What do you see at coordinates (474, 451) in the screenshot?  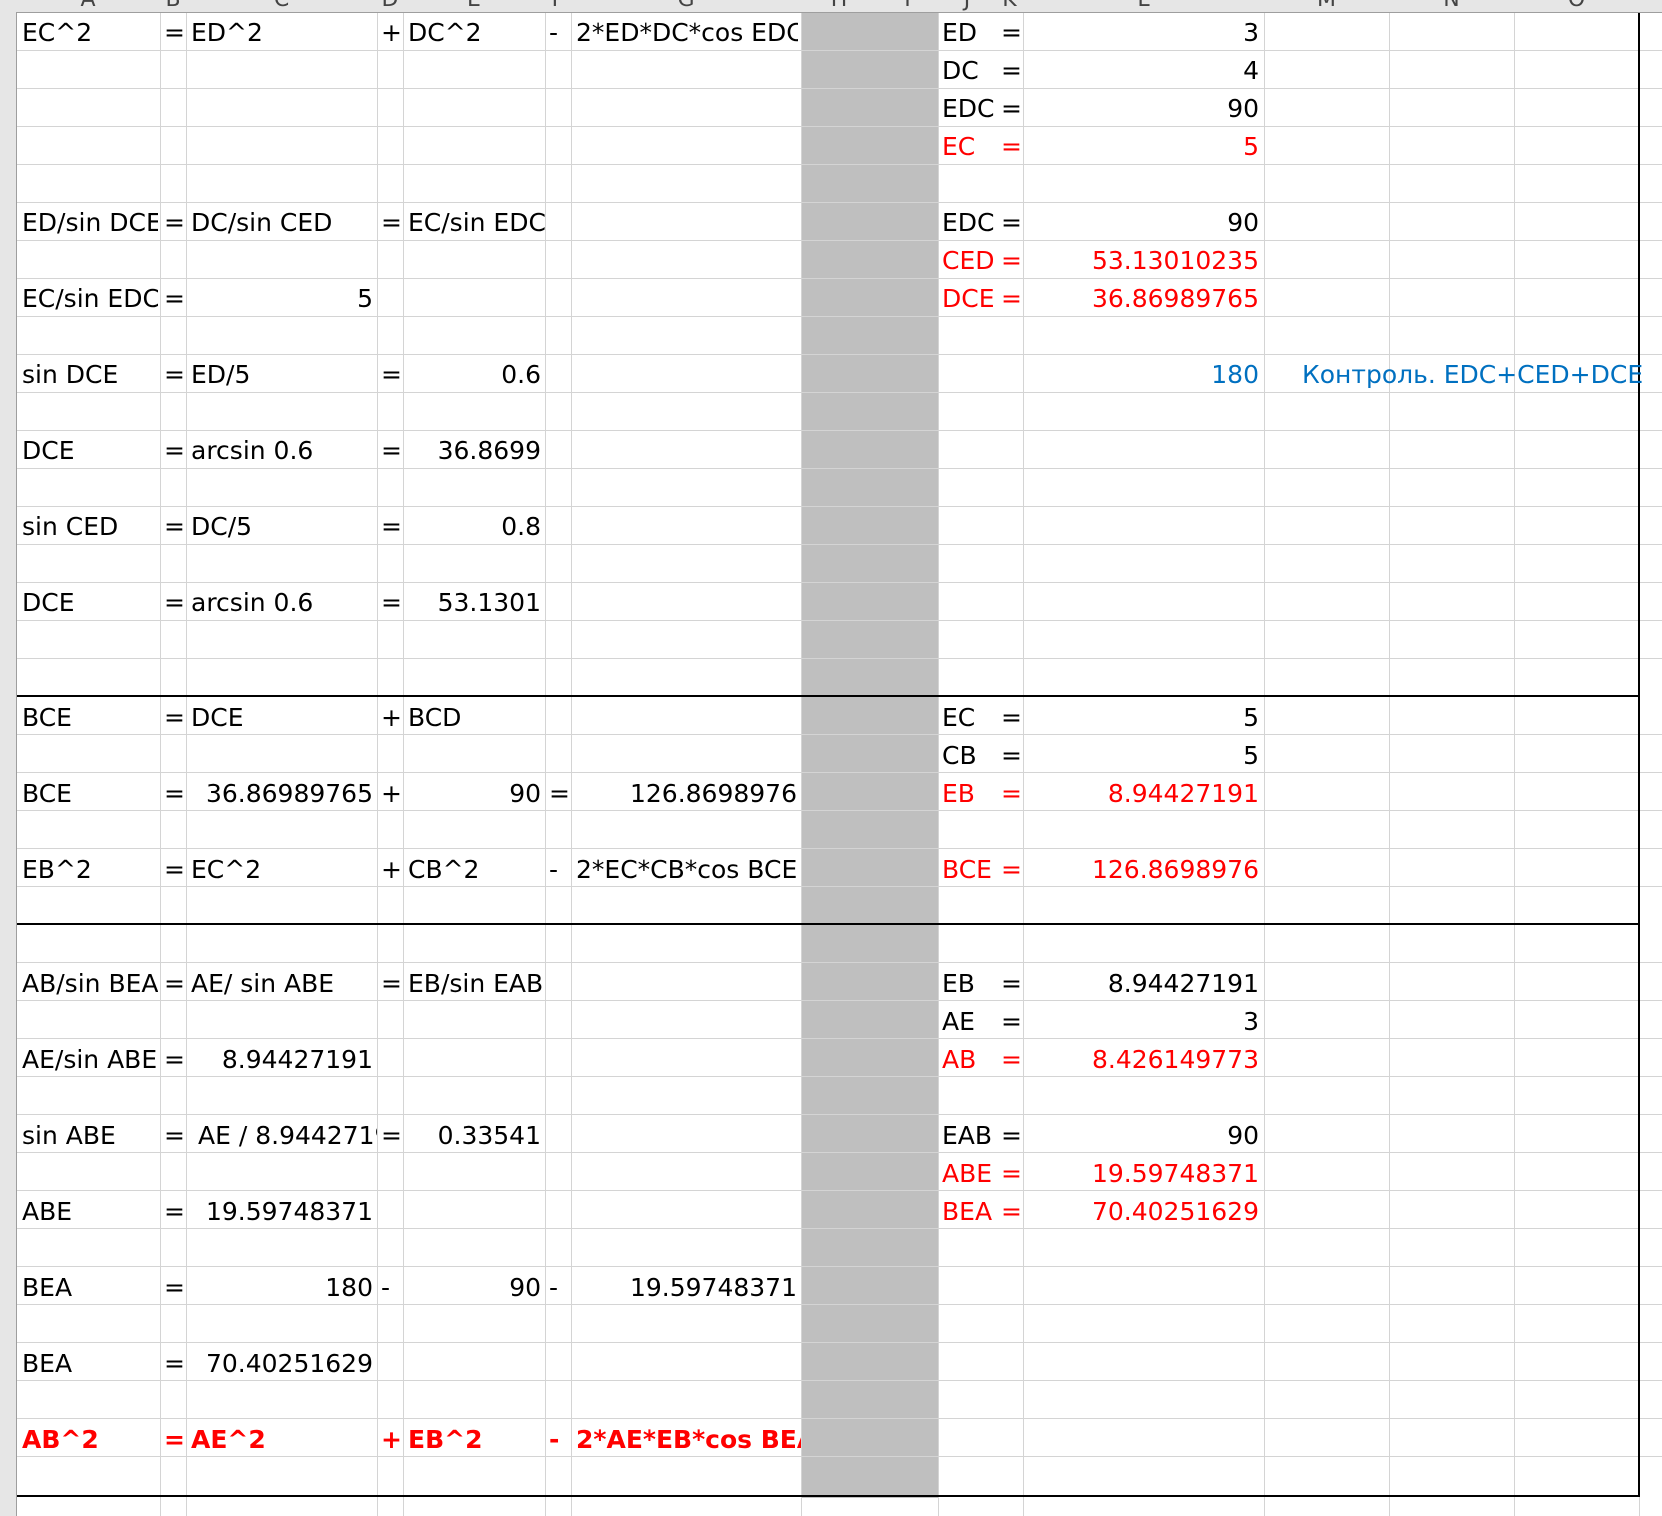 I see `cell-e12: 36.8699` at bounding box center [474, 451].